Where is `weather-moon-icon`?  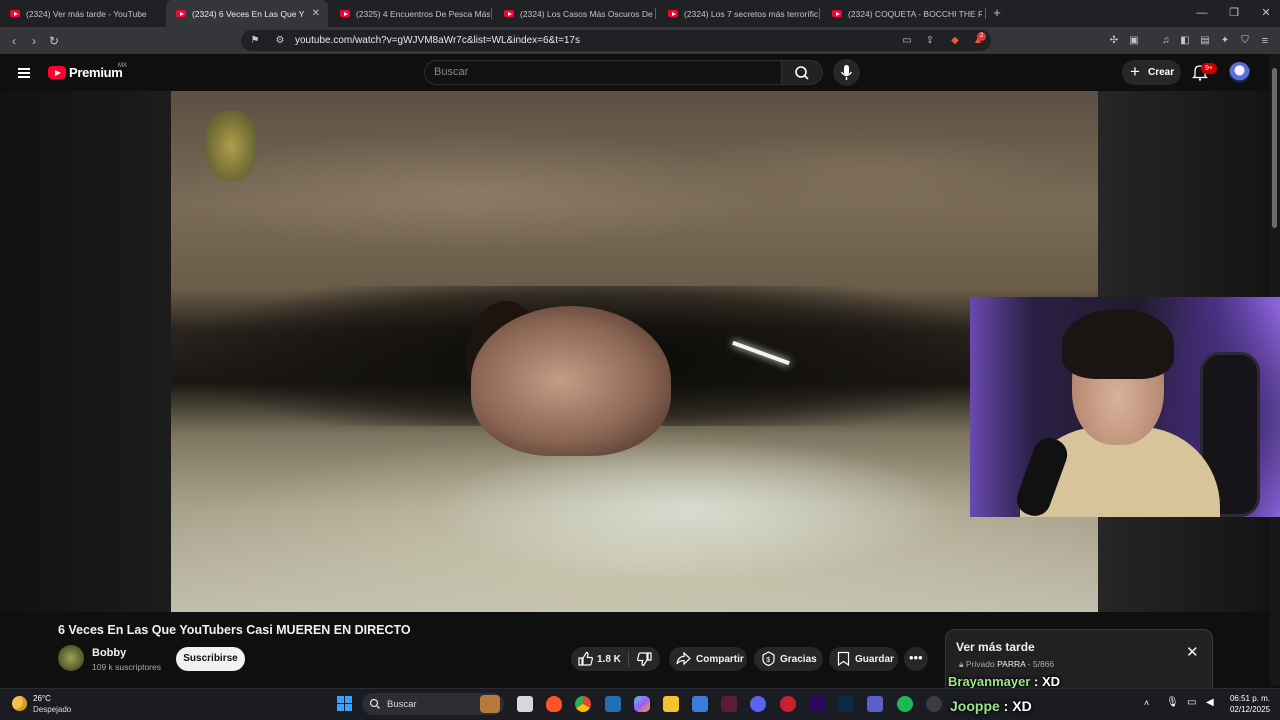
weather-moon-icon is located at coordinates (19, 703).